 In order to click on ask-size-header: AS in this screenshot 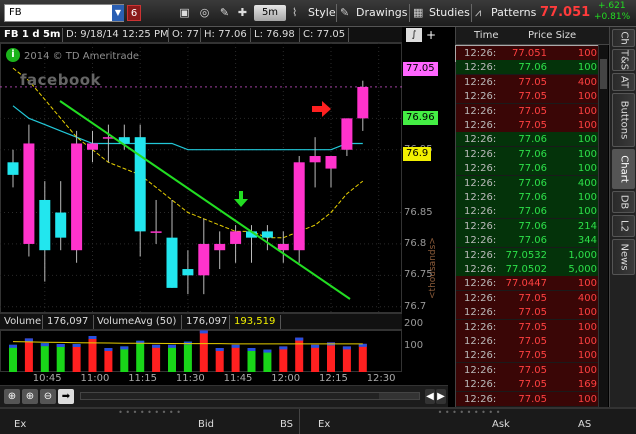, I will do `click(584, 424)`.